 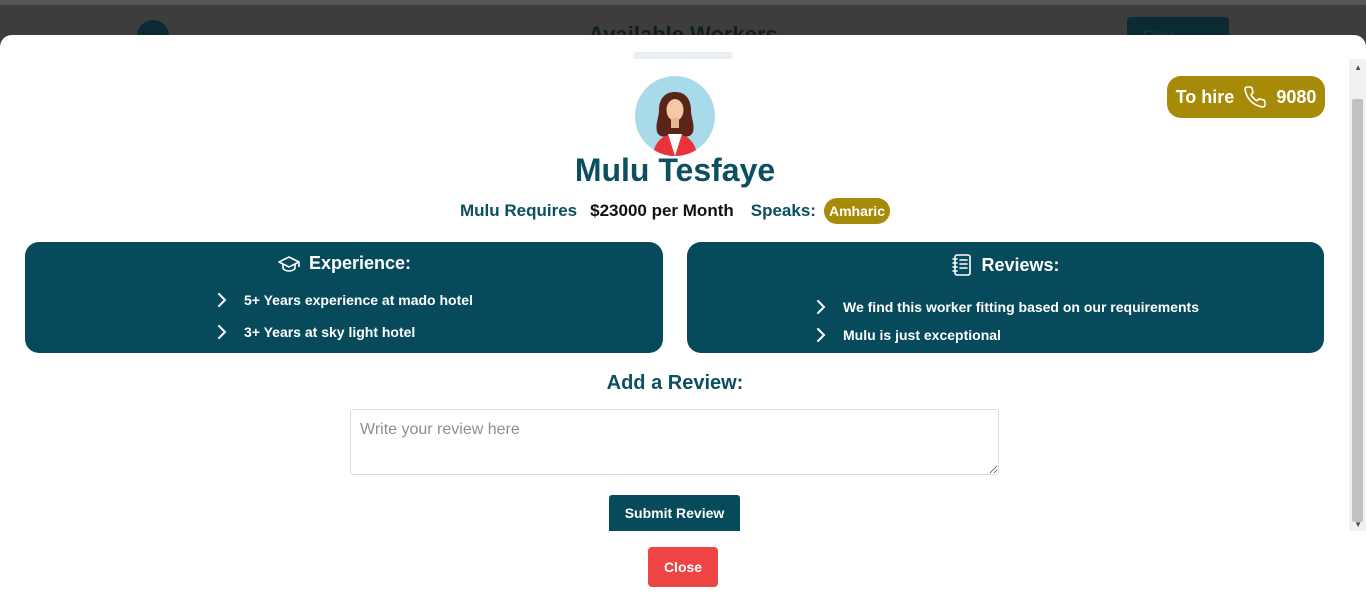 I want to click on list-item: 3+ Years at sky light hotel, so click(x=344, y=332).